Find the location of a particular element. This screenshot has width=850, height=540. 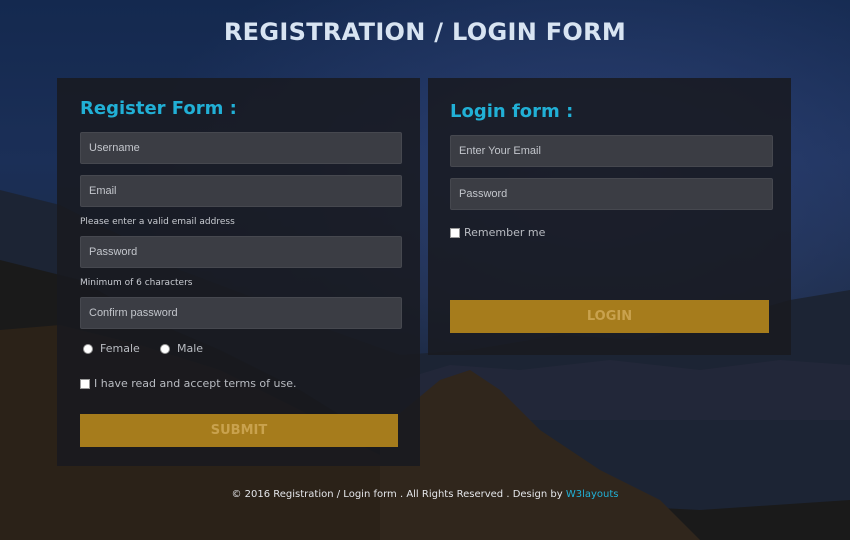

terms-label: I have read and accept terms of use. is located at coordinates (195, 383).